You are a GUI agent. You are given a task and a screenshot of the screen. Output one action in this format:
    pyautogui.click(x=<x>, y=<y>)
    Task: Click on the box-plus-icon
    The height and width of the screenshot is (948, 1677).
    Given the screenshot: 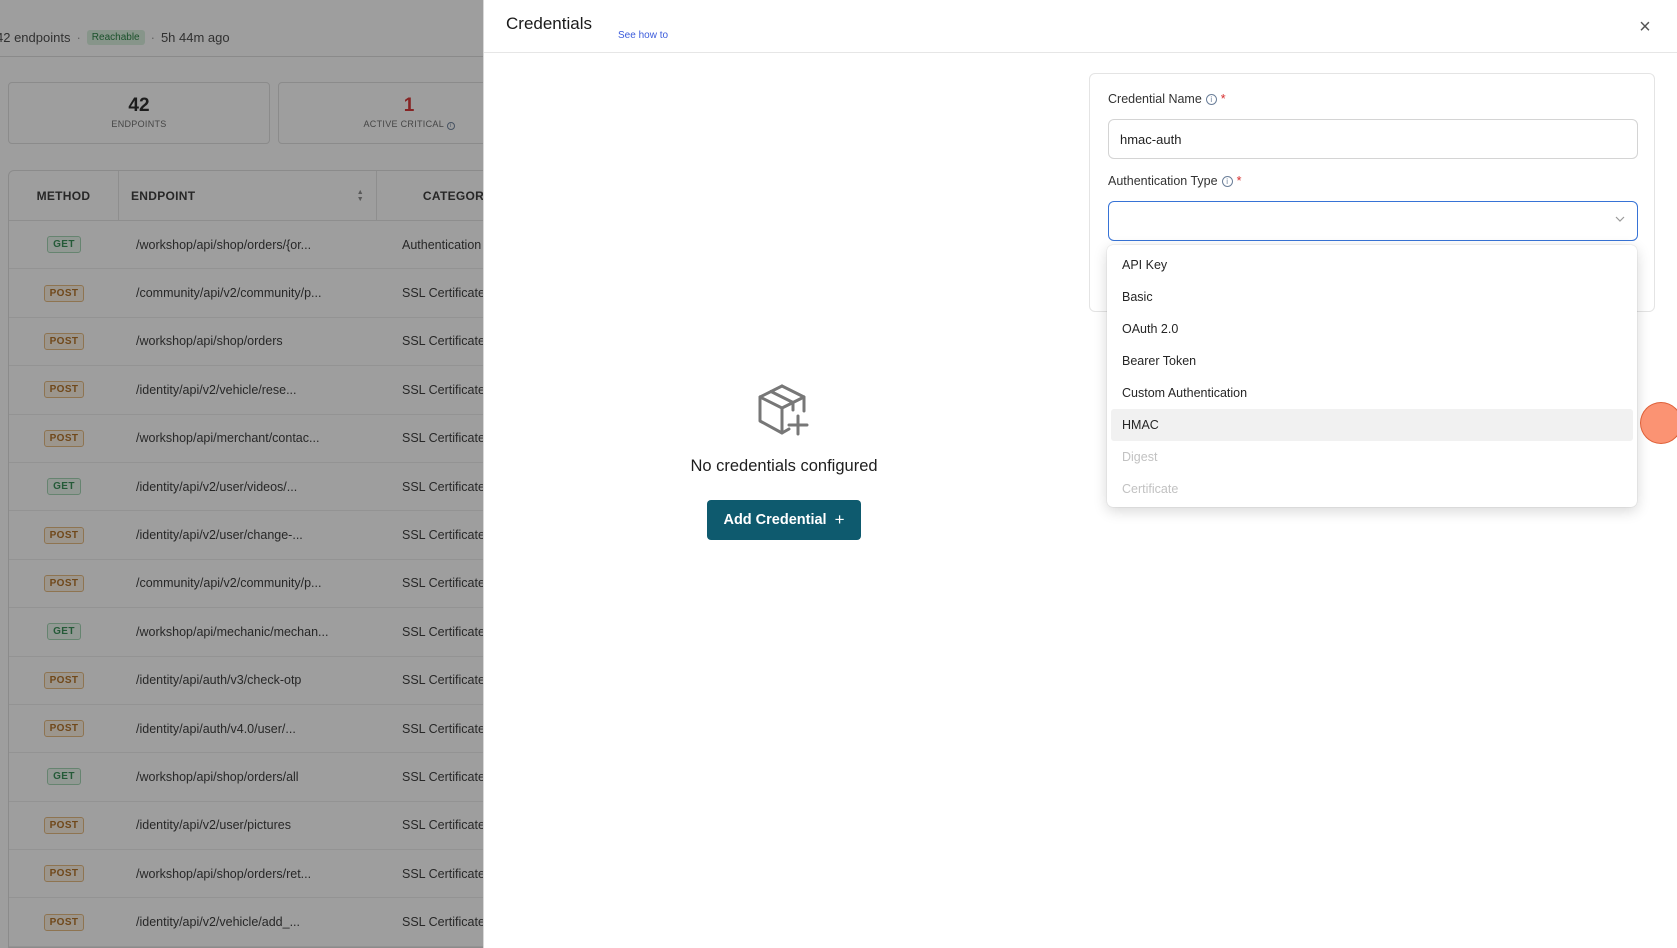 What is the action you would take?
    pyautogui.click(x=783, y=410)
    